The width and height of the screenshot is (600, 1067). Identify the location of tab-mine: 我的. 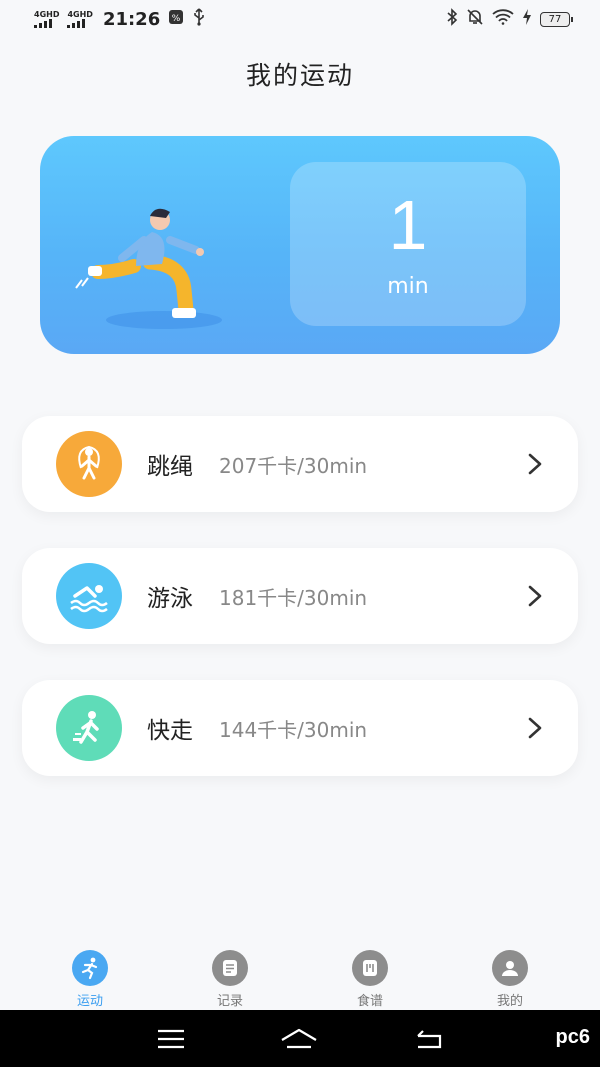
(510, 974).